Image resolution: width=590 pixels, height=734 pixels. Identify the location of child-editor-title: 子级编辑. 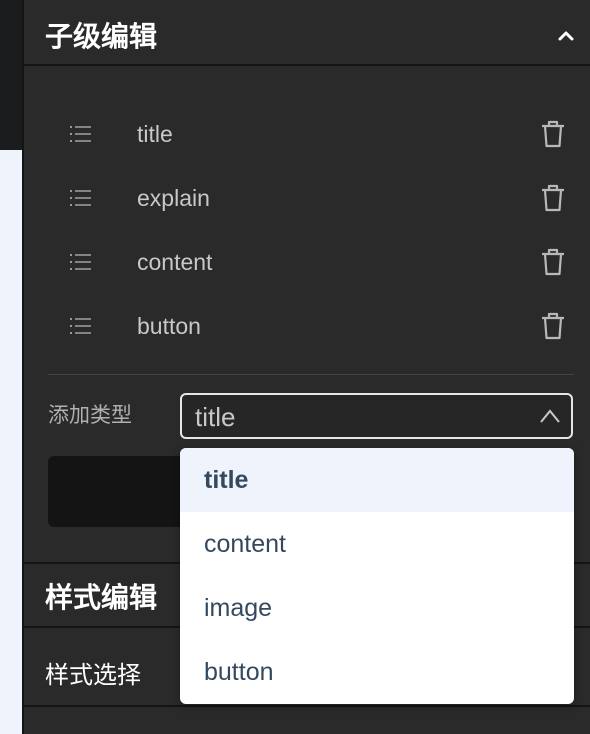
(101, 36).